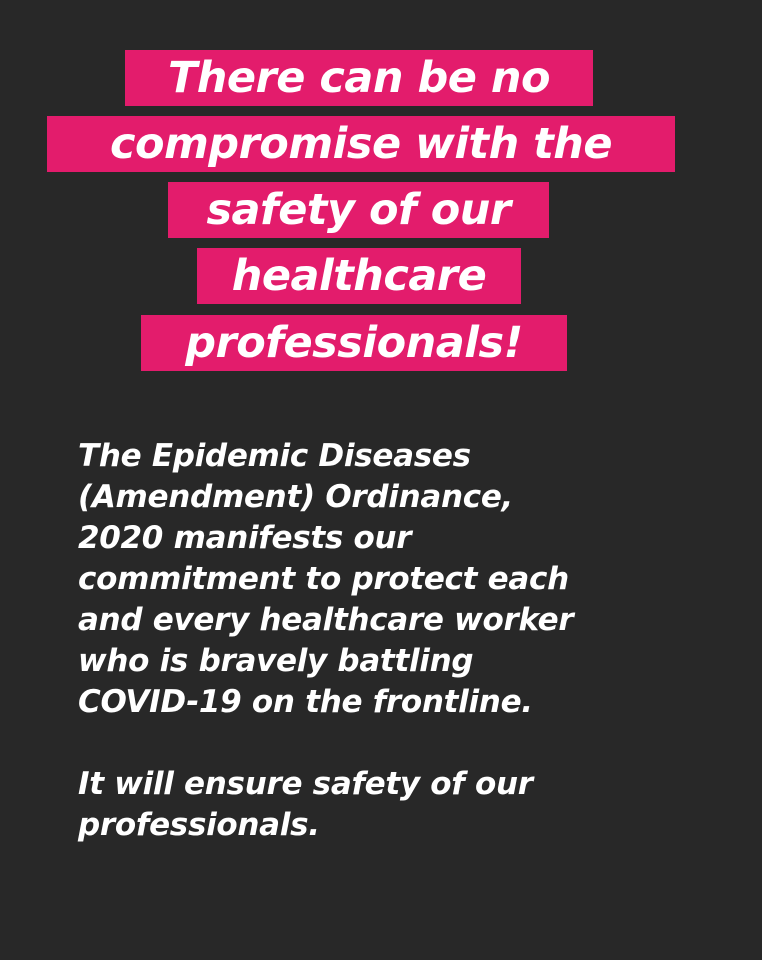 This screenshot has width=762, height=960. What do you see at coordinates (245, 538) in the screenshot?
I see `body-line: 2020 manifests our` at bounding box center [245, 538].